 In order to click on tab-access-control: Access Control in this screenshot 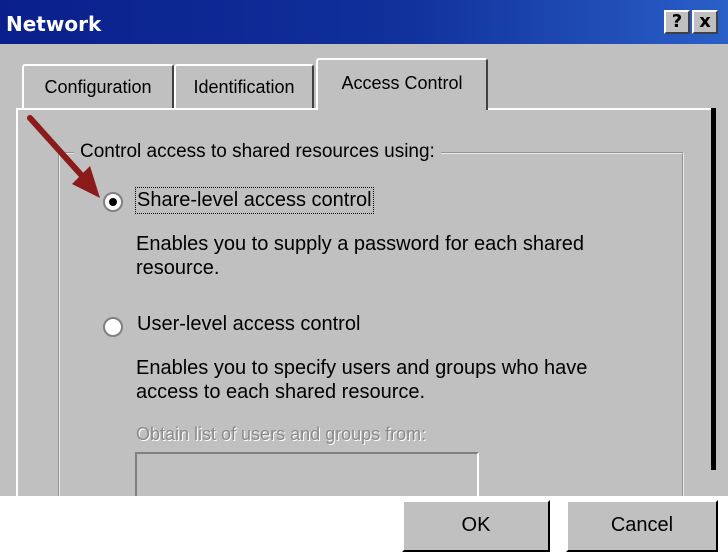, I will do `click(402, 84)`.